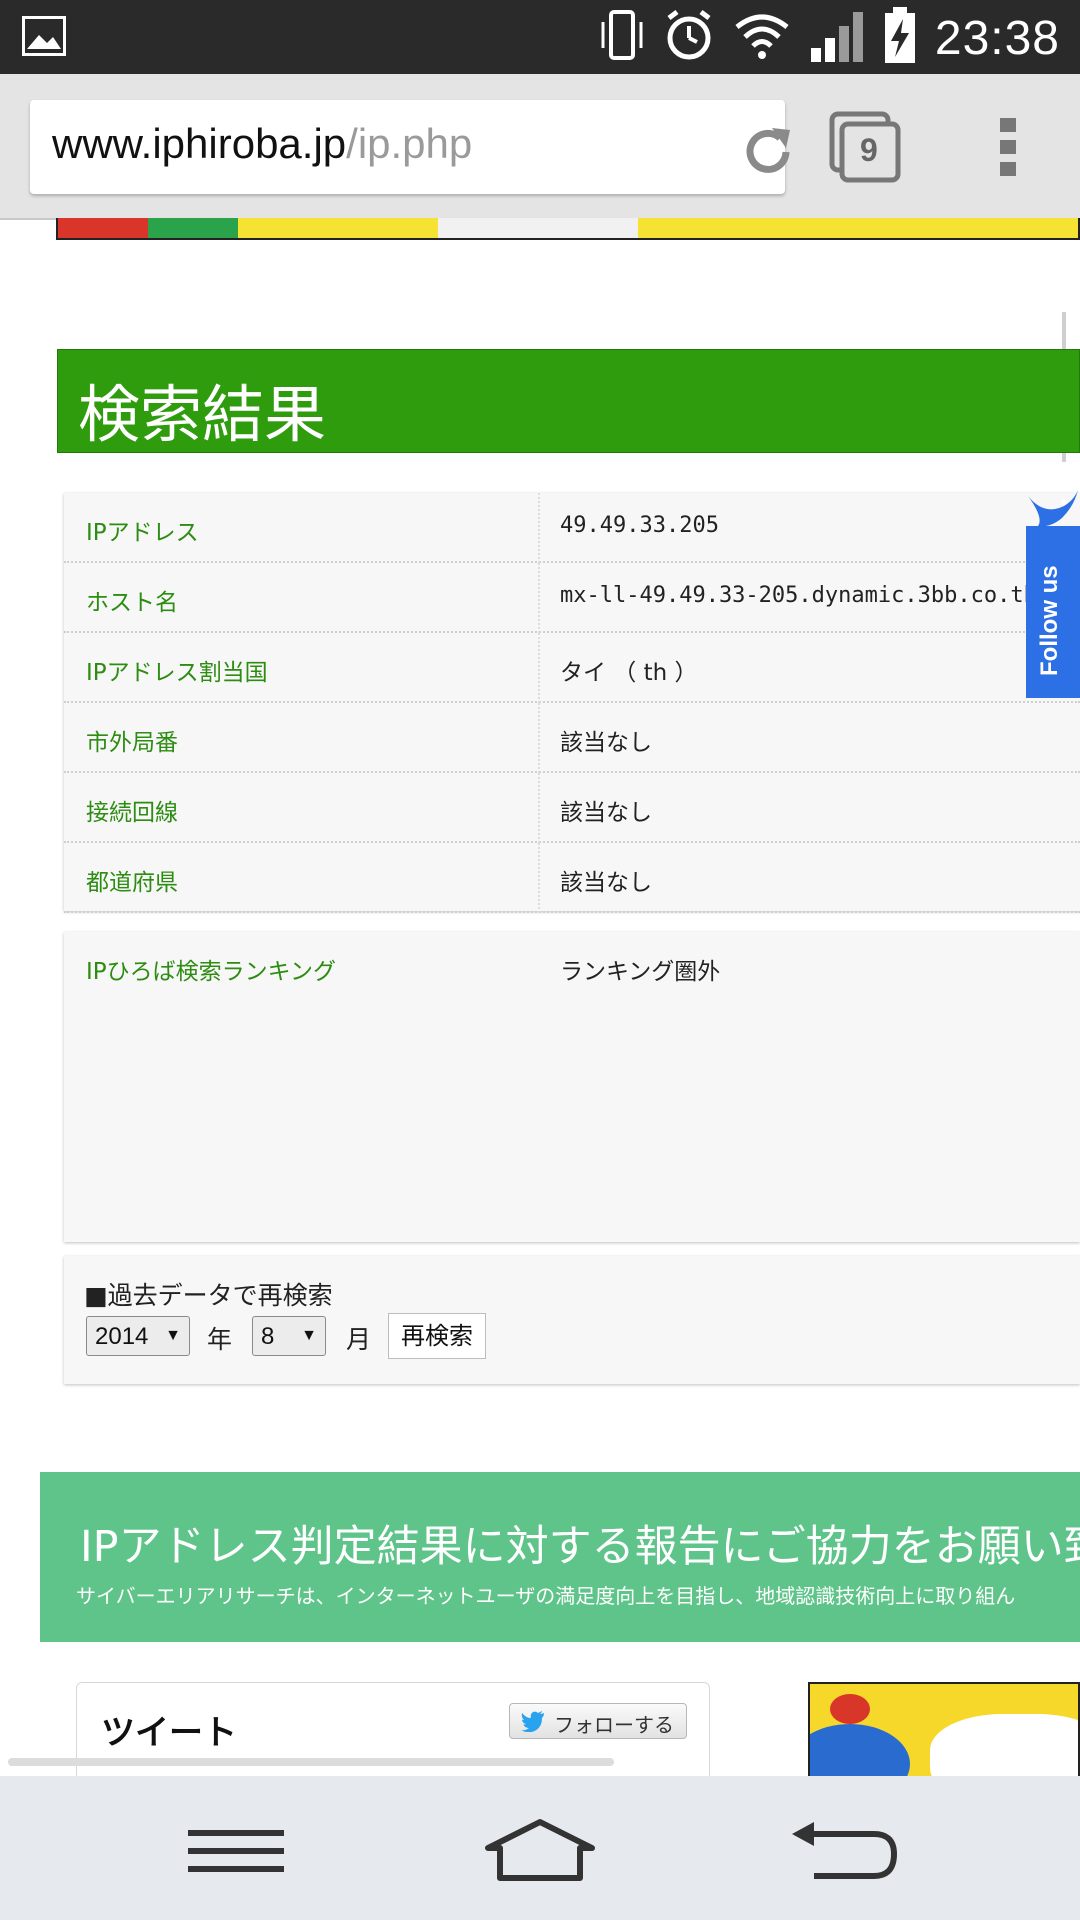 The image size is (1080, 1920). What do you see at coordinates (409, 143) in the screenshot?
I see `url-path: /ip.php` at bounding box center [409, 143].